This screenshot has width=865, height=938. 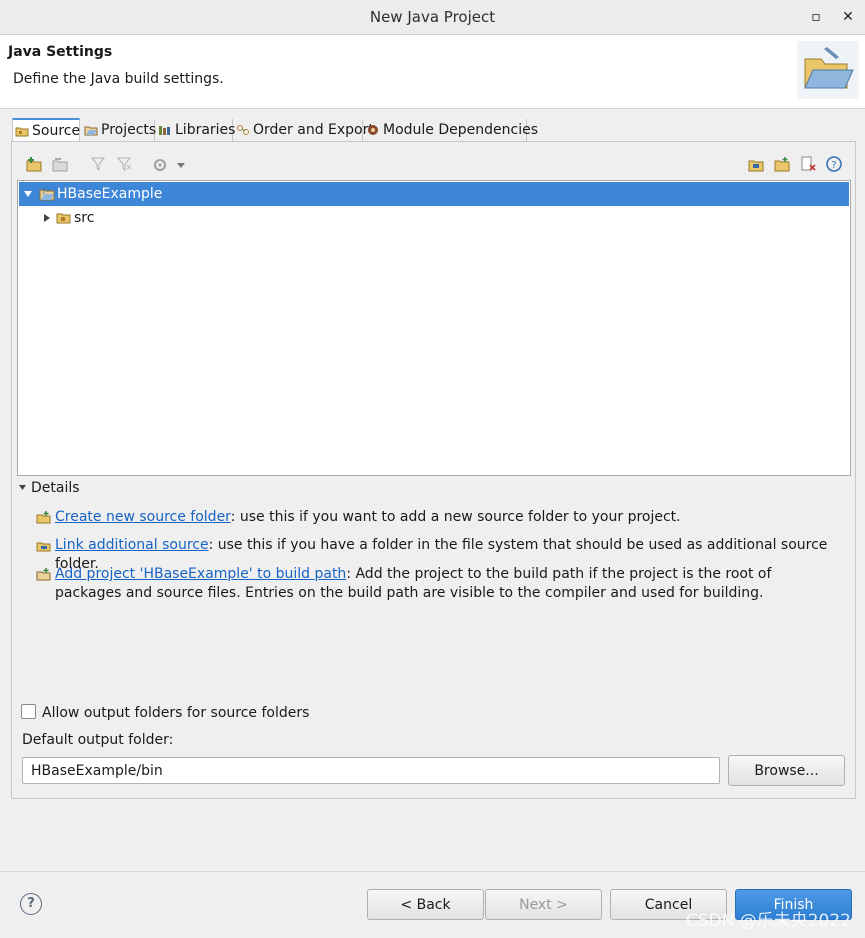 What do you see at coordinates (143, 517) in the screenshot?
I see `create-source-folder-link: Create new source folder` at bounding box center [143, 517].